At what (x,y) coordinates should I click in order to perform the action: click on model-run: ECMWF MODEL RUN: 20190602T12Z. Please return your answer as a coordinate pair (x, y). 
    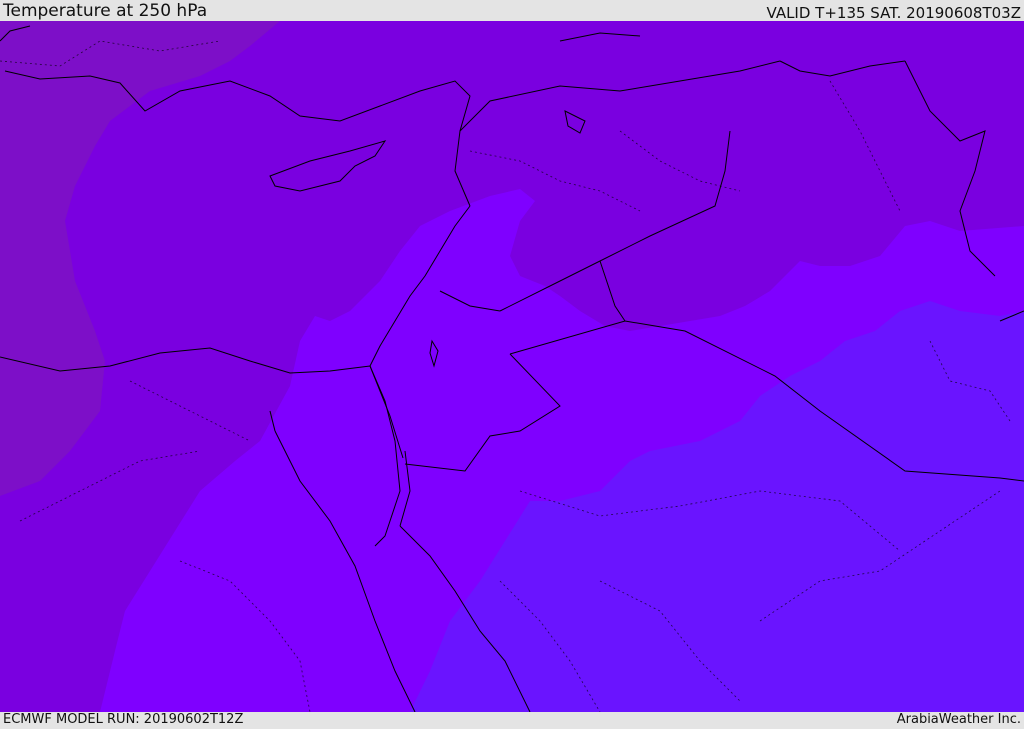
    Looking at the image, I should click on (123, 719).